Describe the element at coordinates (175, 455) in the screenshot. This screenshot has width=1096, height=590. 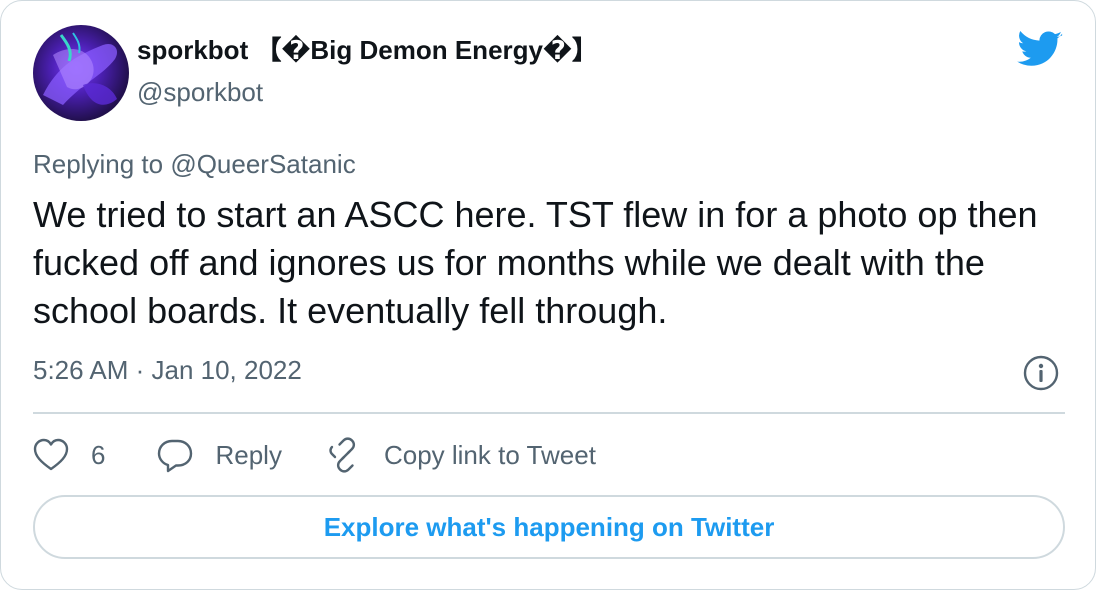
I see `speech-bubble-icon` at that location.